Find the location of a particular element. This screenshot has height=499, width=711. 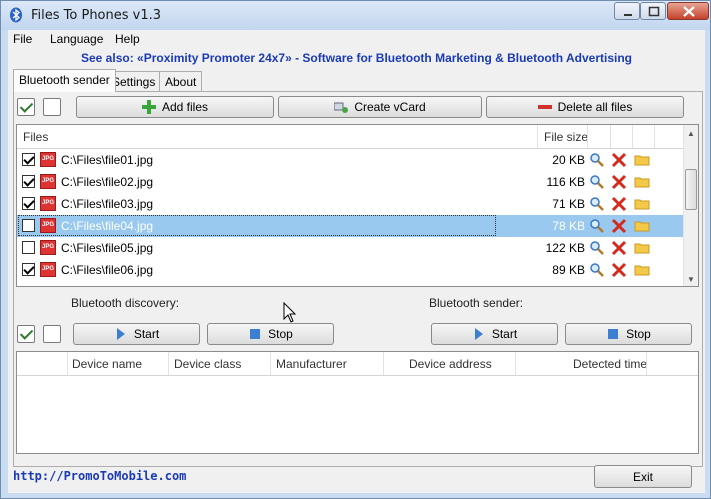

close-icon is located at coordinates (689, 11).